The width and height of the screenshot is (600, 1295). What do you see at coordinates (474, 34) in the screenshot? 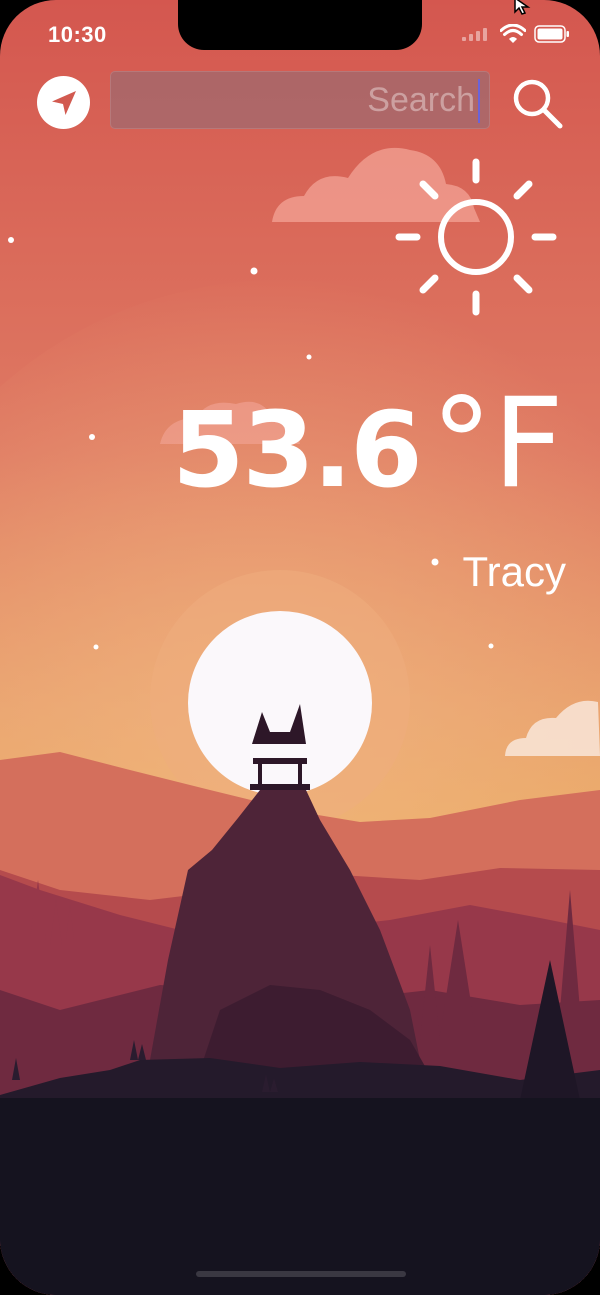
I see `cellular-signal-icon` at bounding box center [474, 34].